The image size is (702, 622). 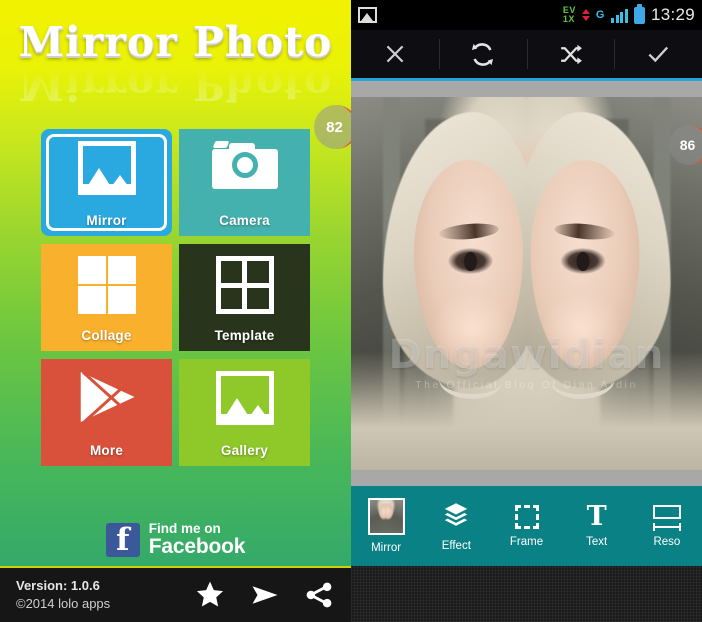 What do you see at coordinates (685, 145) in the screenshot?
I see `status-badge: 86` at bounding box center [685, 145].